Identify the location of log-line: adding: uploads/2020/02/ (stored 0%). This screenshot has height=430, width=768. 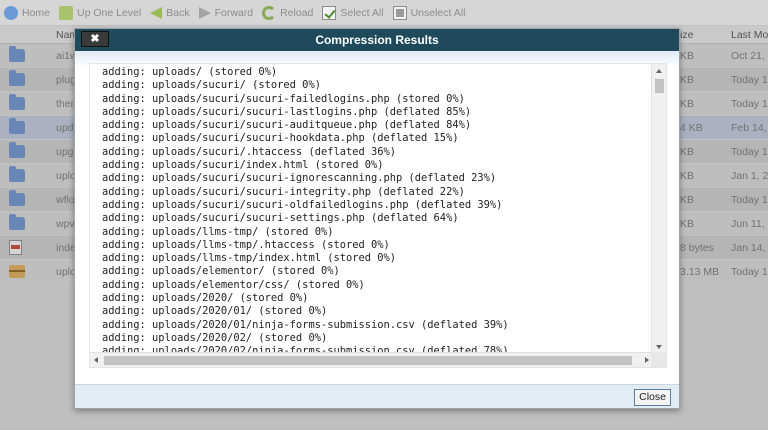
(215, 337).